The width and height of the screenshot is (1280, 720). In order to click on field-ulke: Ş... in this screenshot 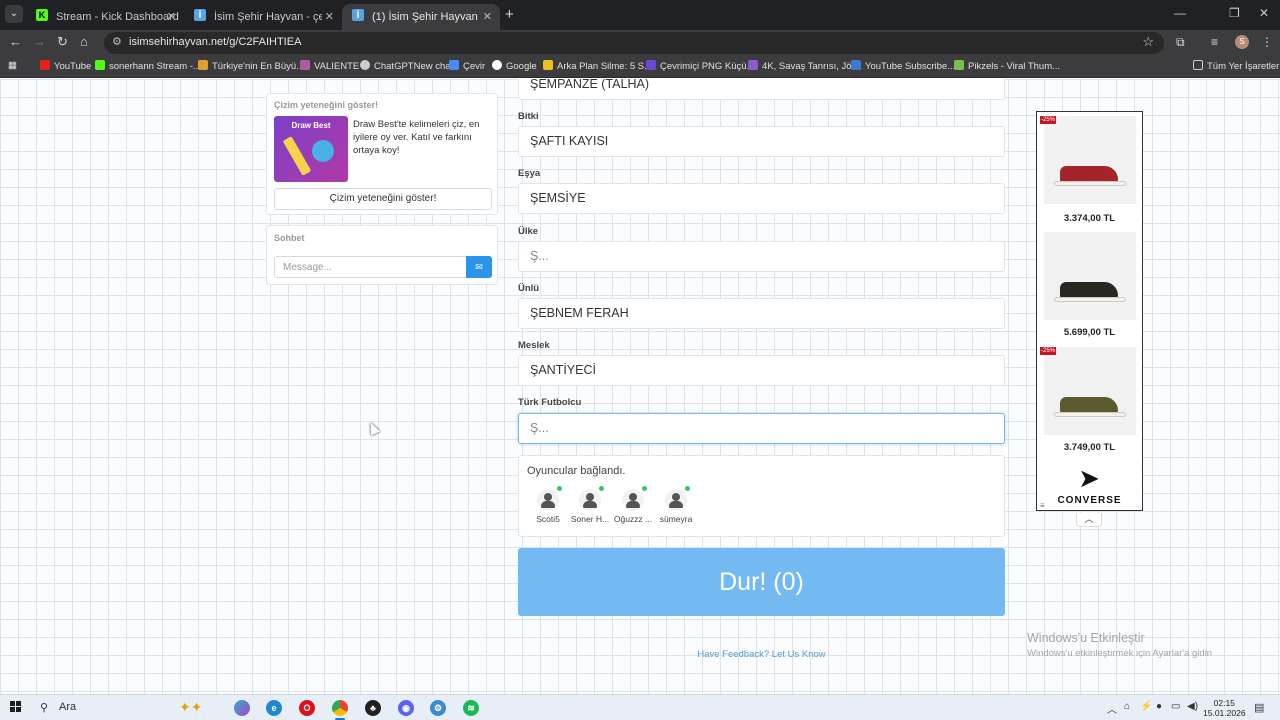, I will do `click(761, 256)`.